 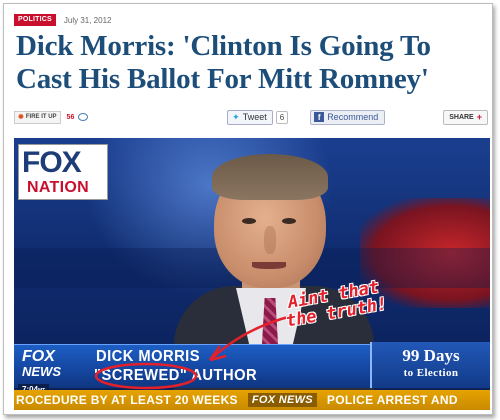 What do you see at coordinates (289, 221) in the screenshot?
I see `right-eye` at bounding box center [289, 221].